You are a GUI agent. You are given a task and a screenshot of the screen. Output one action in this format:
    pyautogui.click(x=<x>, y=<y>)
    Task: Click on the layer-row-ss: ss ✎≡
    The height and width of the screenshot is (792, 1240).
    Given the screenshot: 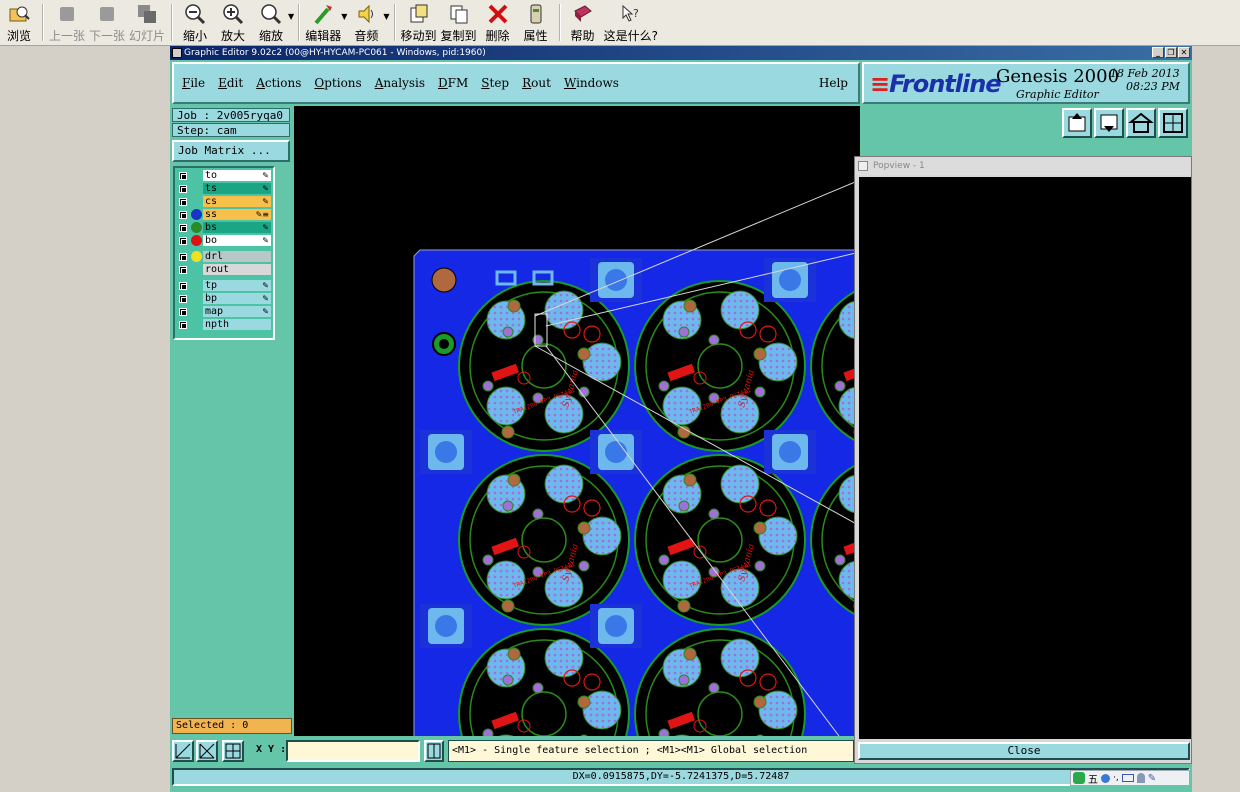 What is the action you would take?
    pyautogui.click(x=224, y=215)
    